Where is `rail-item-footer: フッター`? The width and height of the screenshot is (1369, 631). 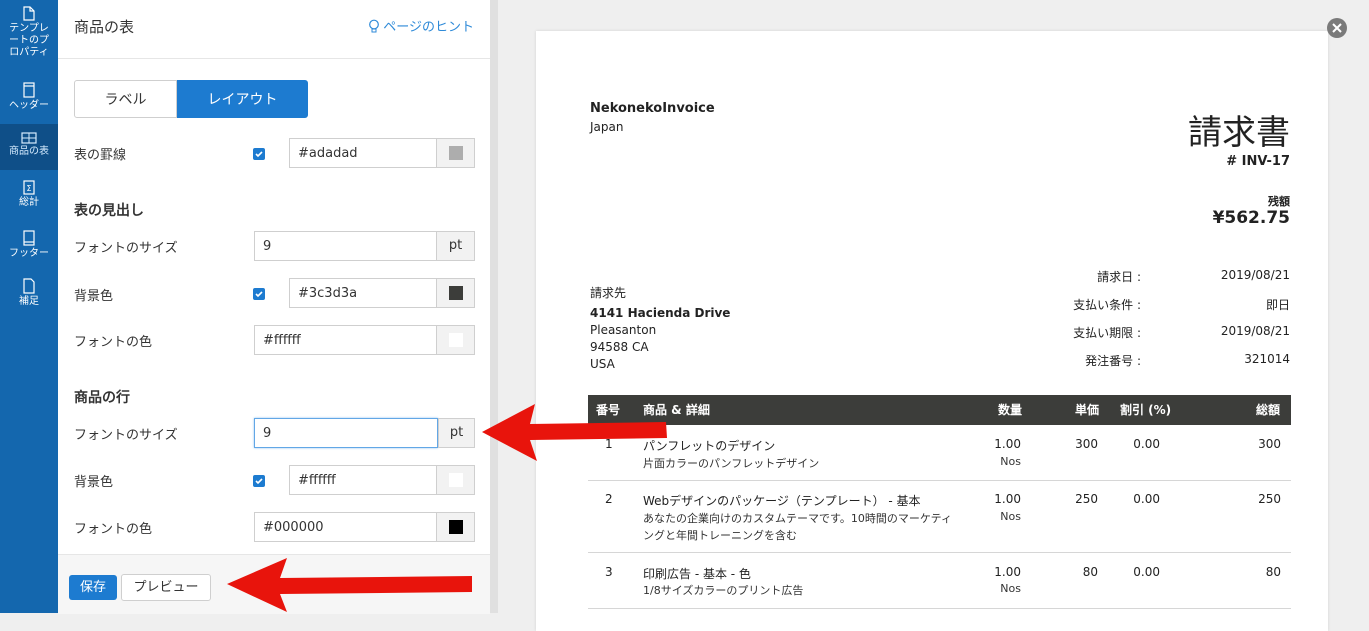
rail-item-footer: フッター is located at coordinates (29, 247).